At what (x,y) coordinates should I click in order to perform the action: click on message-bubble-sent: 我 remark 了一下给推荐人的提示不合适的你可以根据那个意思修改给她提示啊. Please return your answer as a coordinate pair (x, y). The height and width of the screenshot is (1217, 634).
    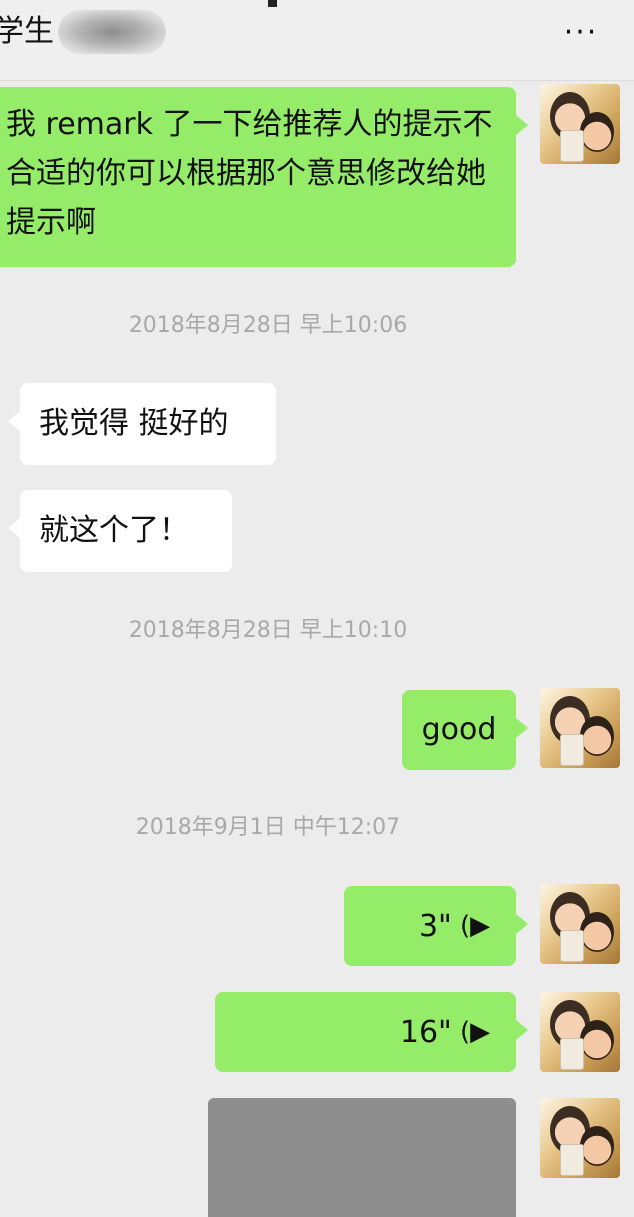
    Looking at the image, I should click on (264, 177).